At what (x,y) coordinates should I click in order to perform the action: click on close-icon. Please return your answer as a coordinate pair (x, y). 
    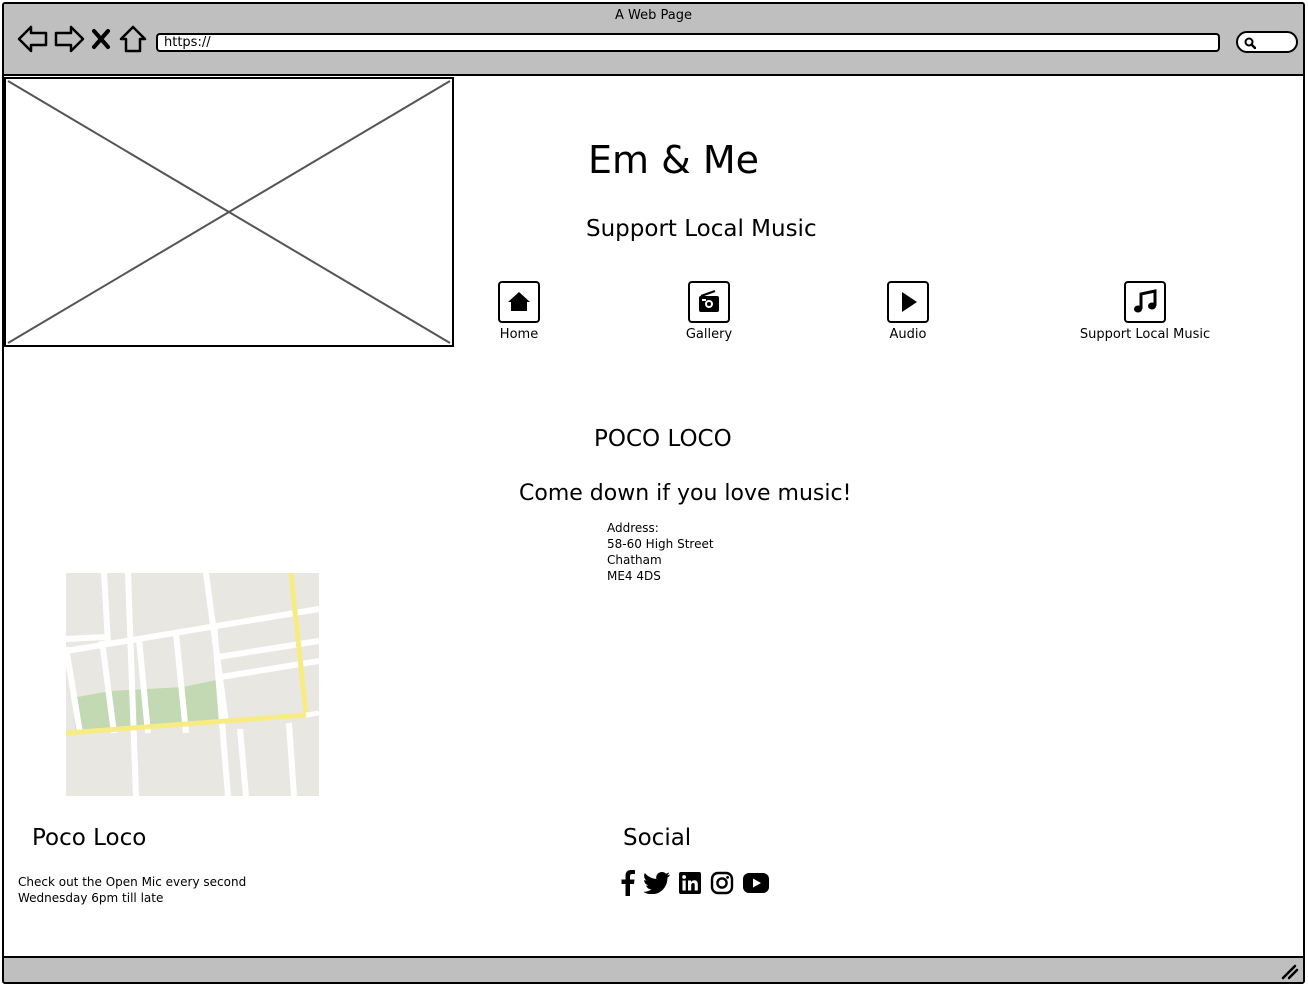
    Looking at the image, I should click on (101, 39).